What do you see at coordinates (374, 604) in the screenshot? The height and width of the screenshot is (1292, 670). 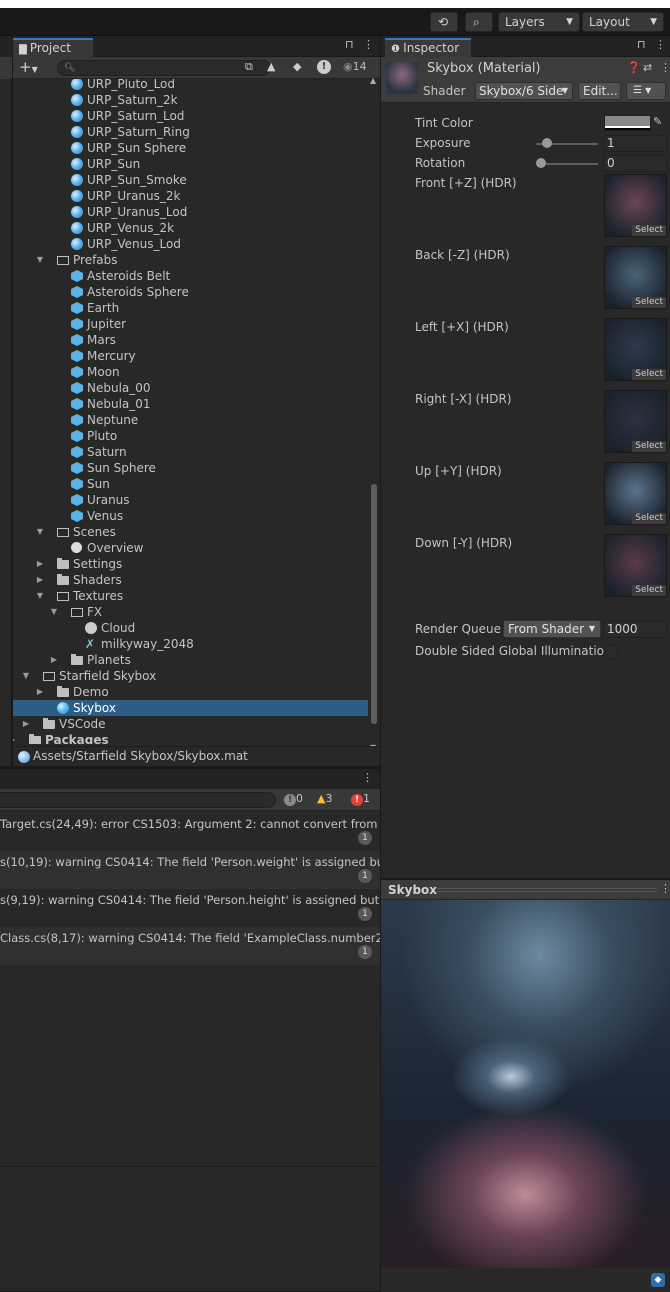 I see `scrollbar-thumb` at bounding box center [374, 604].